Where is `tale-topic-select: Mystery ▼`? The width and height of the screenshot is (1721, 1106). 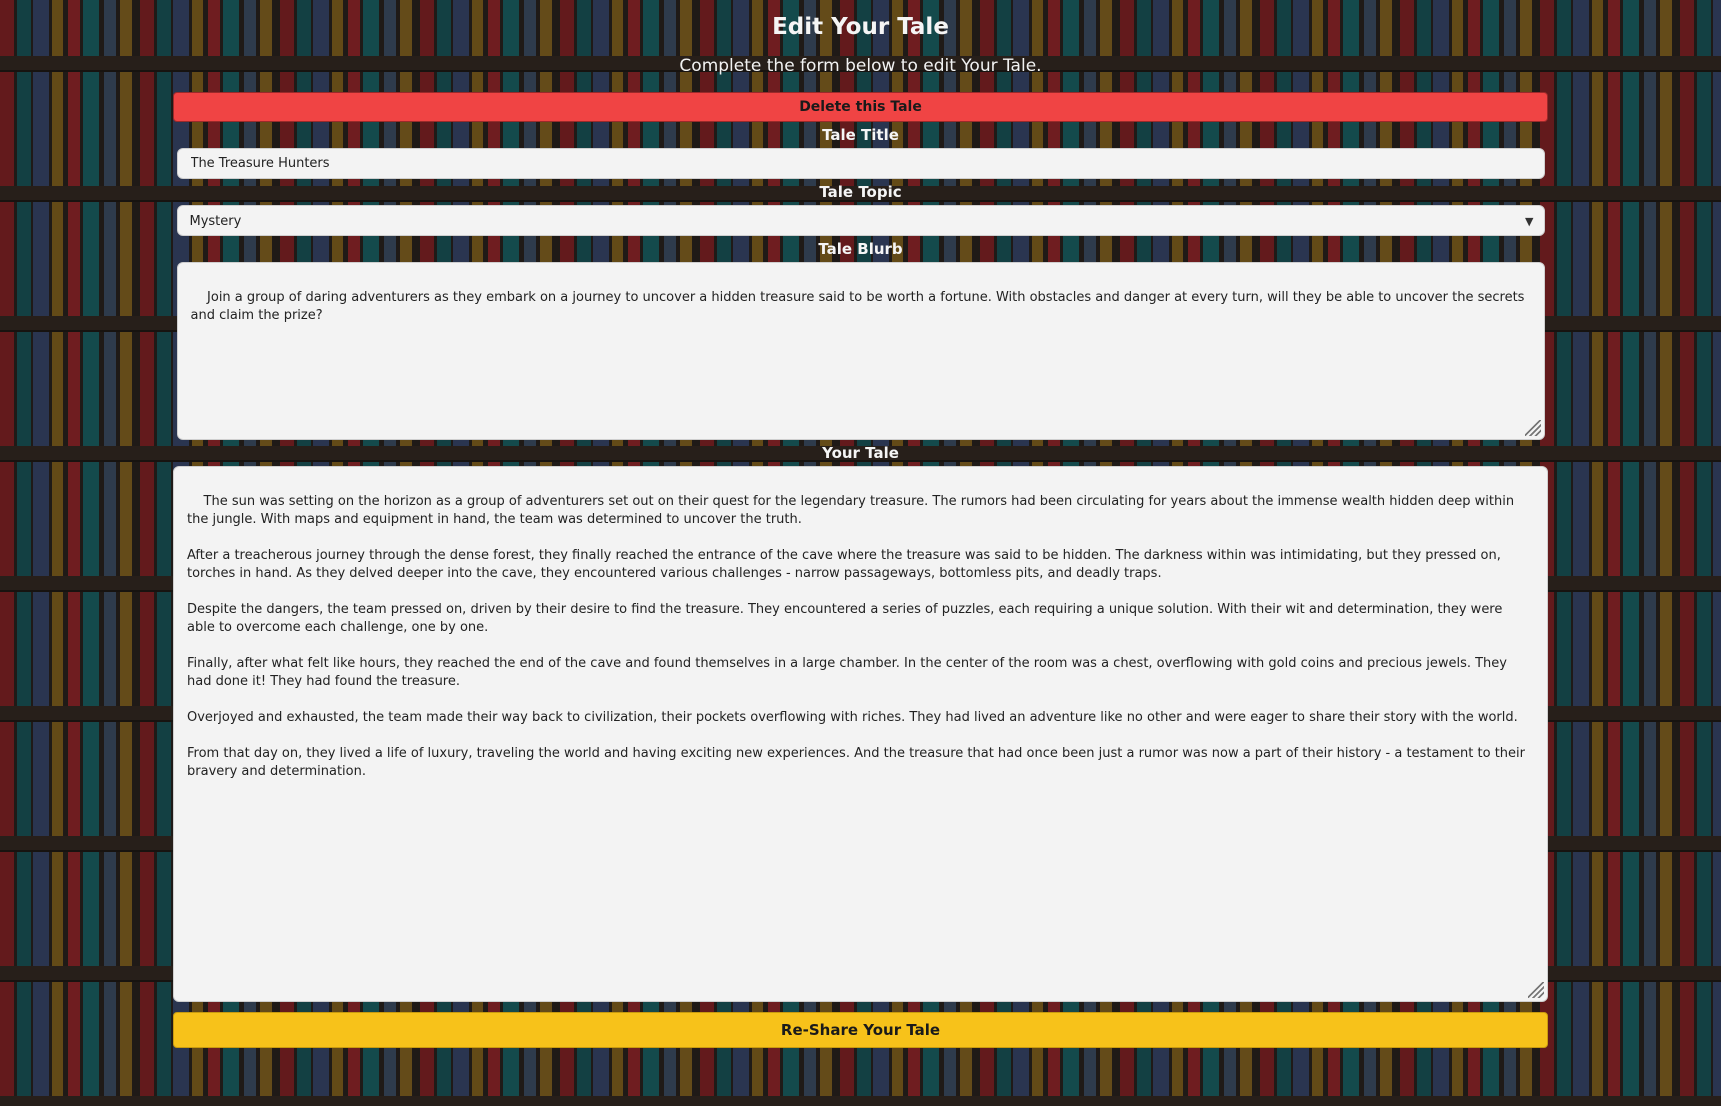
tale-topic-select: Mystery ▼ is located at coordinates (860, 220).